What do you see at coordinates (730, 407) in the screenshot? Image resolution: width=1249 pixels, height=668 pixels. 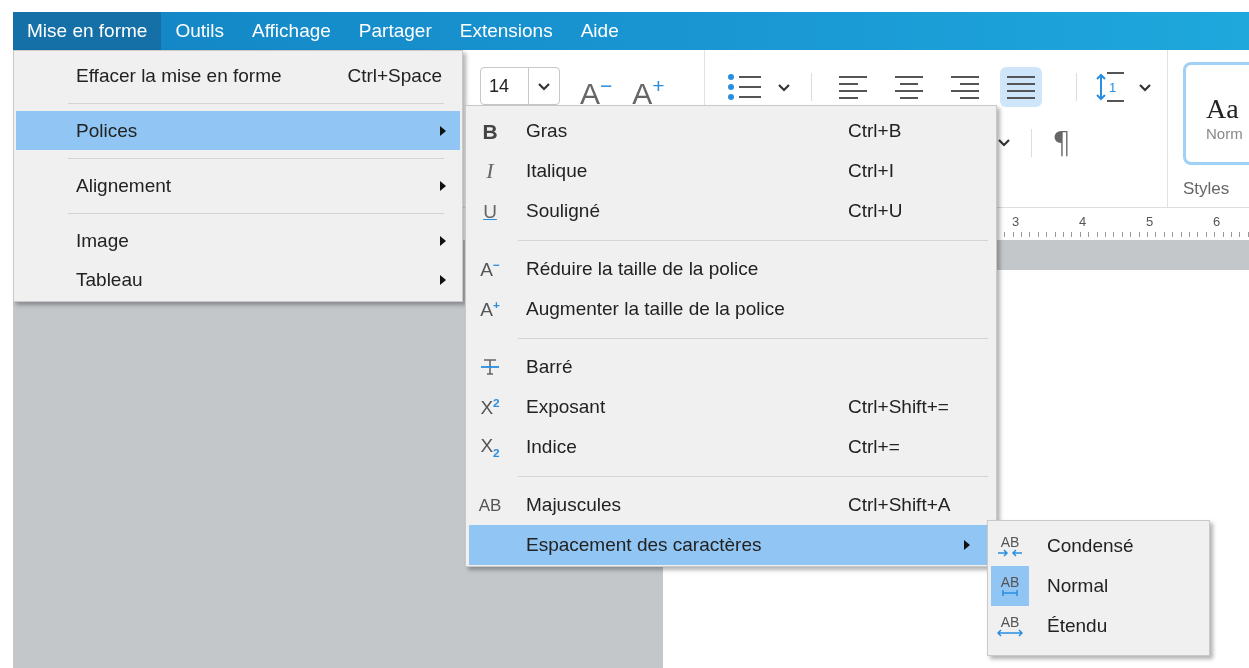 I see `menu-item: X$^{2}$ Exposant Ctrl+Shift+=` at bounding box center [730, 407].